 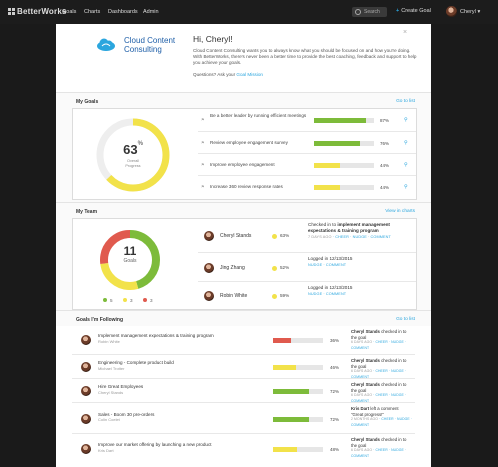 What do you see at coordinates (151, 12) in the screenshot?
I see `nav-admin: Admin` at bounding box center [151, 12].